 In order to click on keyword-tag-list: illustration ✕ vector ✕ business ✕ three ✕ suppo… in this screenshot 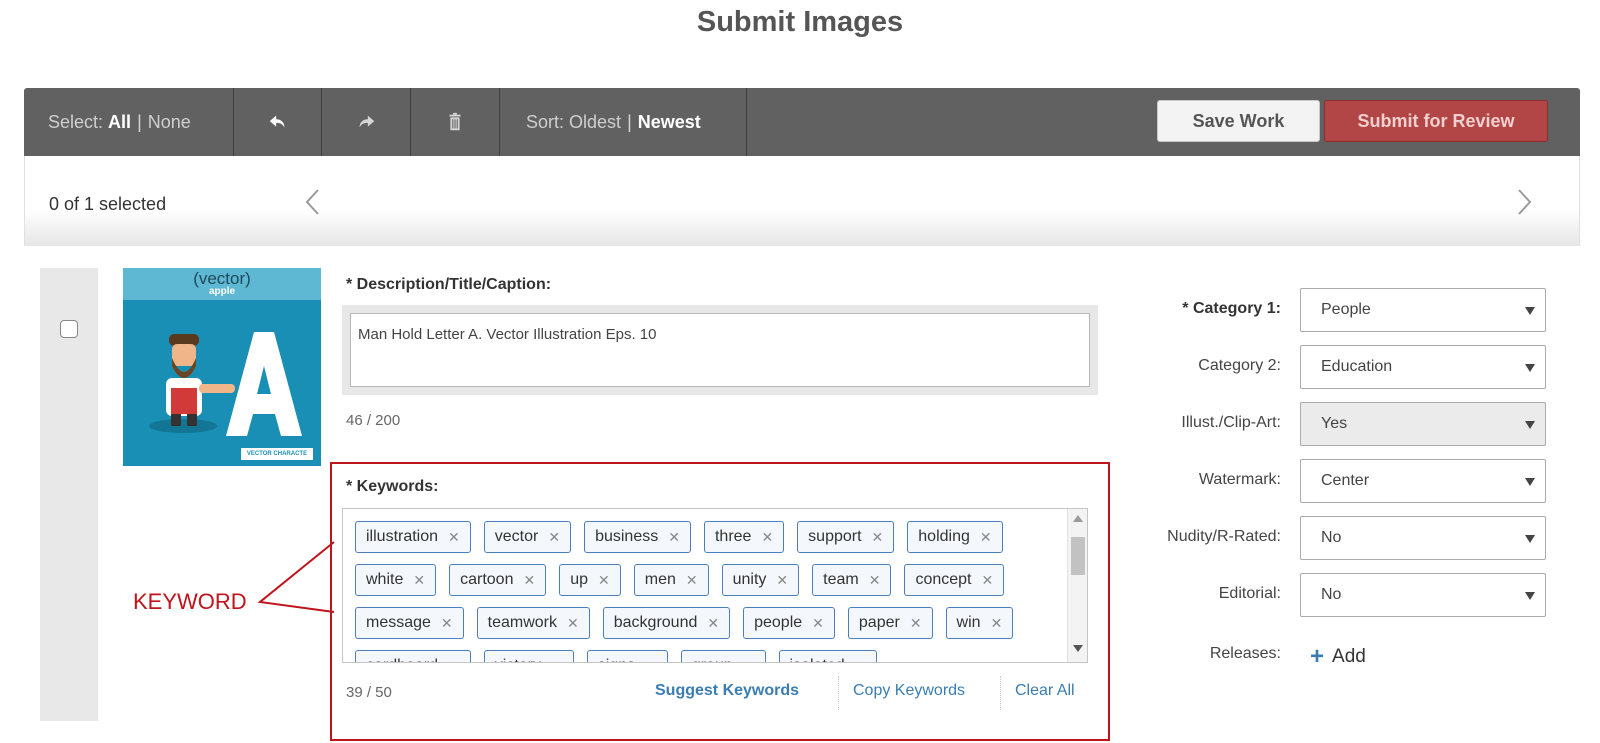, I will do `click(705, 592)`.